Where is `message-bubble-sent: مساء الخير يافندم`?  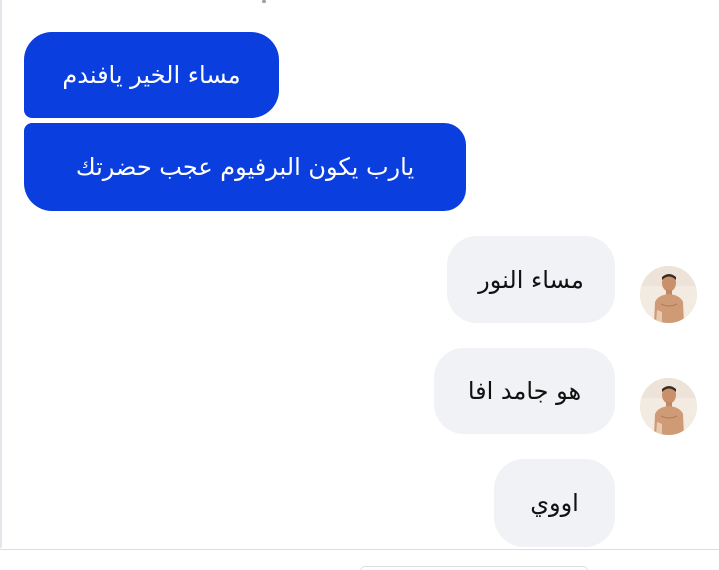
message-bubble-sent: مساء الخير يافندم is located at coordinates (151, 75).